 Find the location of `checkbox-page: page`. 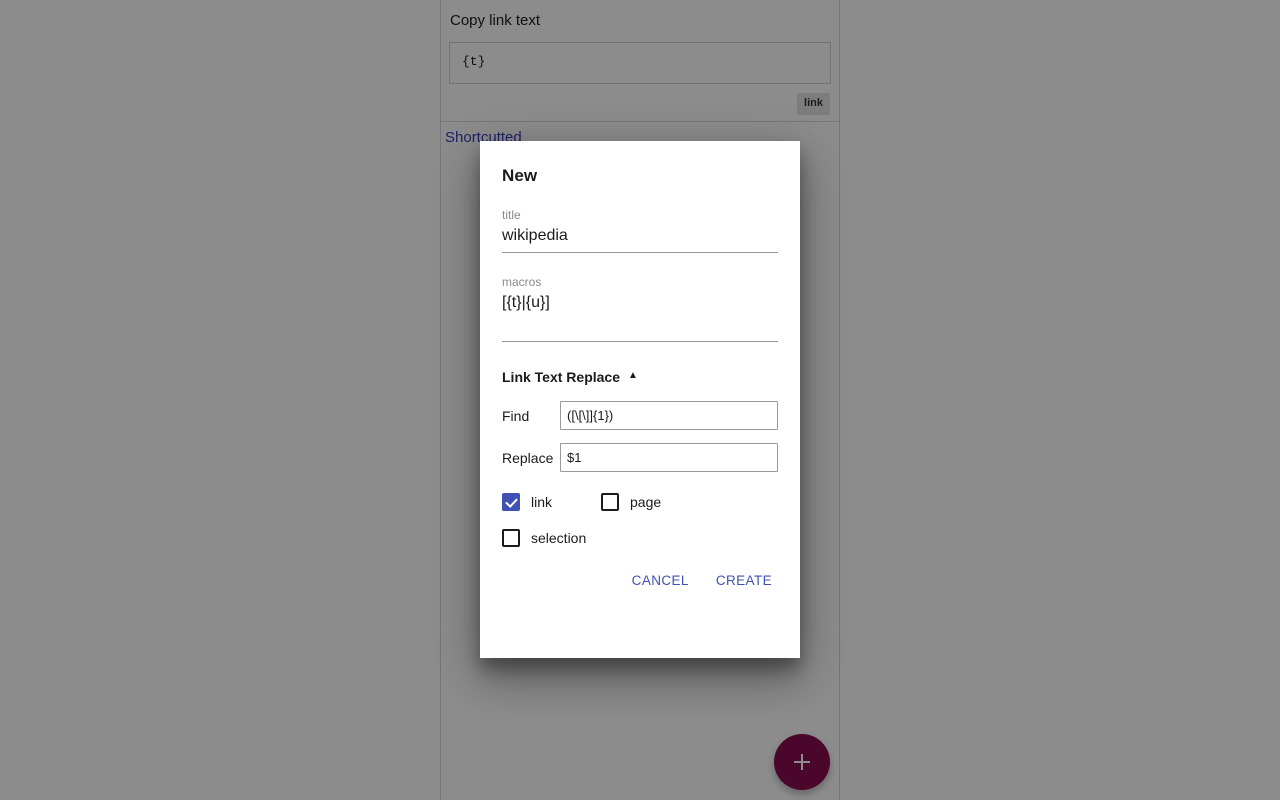

checkbox-page: page is located at coordinates (631, 502).